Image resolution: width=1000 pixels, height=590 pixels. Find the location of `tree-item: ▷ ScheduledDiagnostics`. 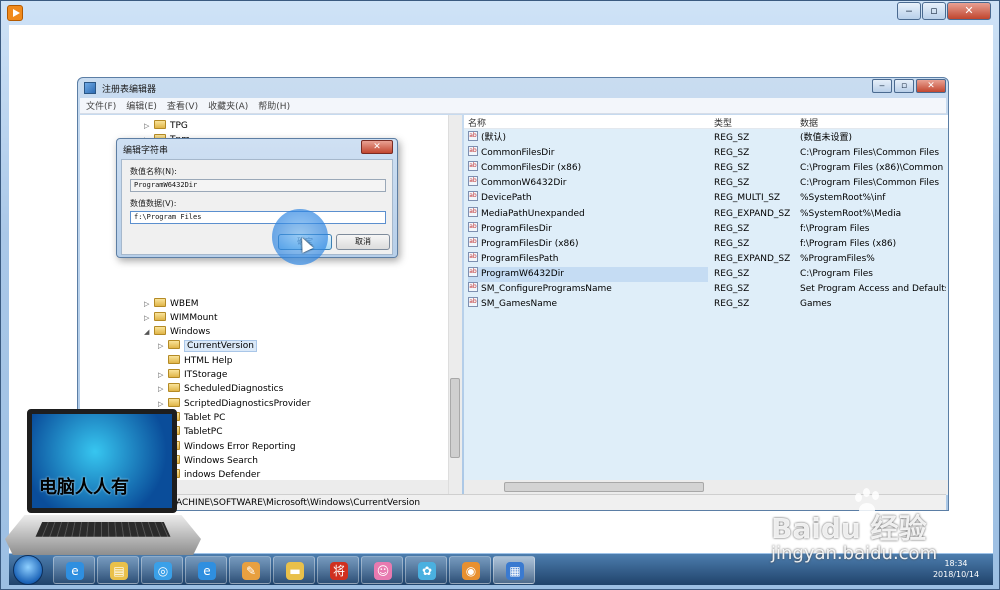

tree-item: ▷ ScheduledDiagnostics is located at coordinates (220, 389).